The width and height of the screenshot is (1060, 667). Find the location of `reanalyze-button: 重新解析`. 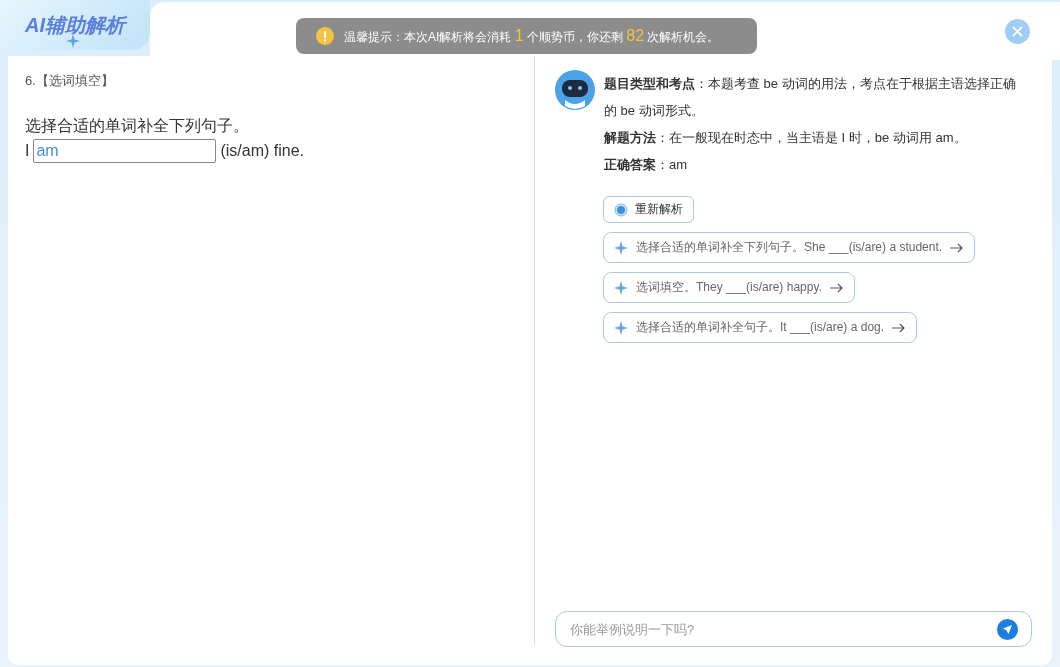

reanalyze-button: 重新解析 is located at coordinates (648, 209).